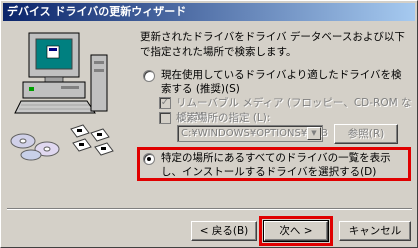 Image resolution: width=418 pixels, height=248 pixels. Describe the element at coordinates (223, 118) in the screenshot. I see `location-label: 検索場所の指定 (L):` at that location.